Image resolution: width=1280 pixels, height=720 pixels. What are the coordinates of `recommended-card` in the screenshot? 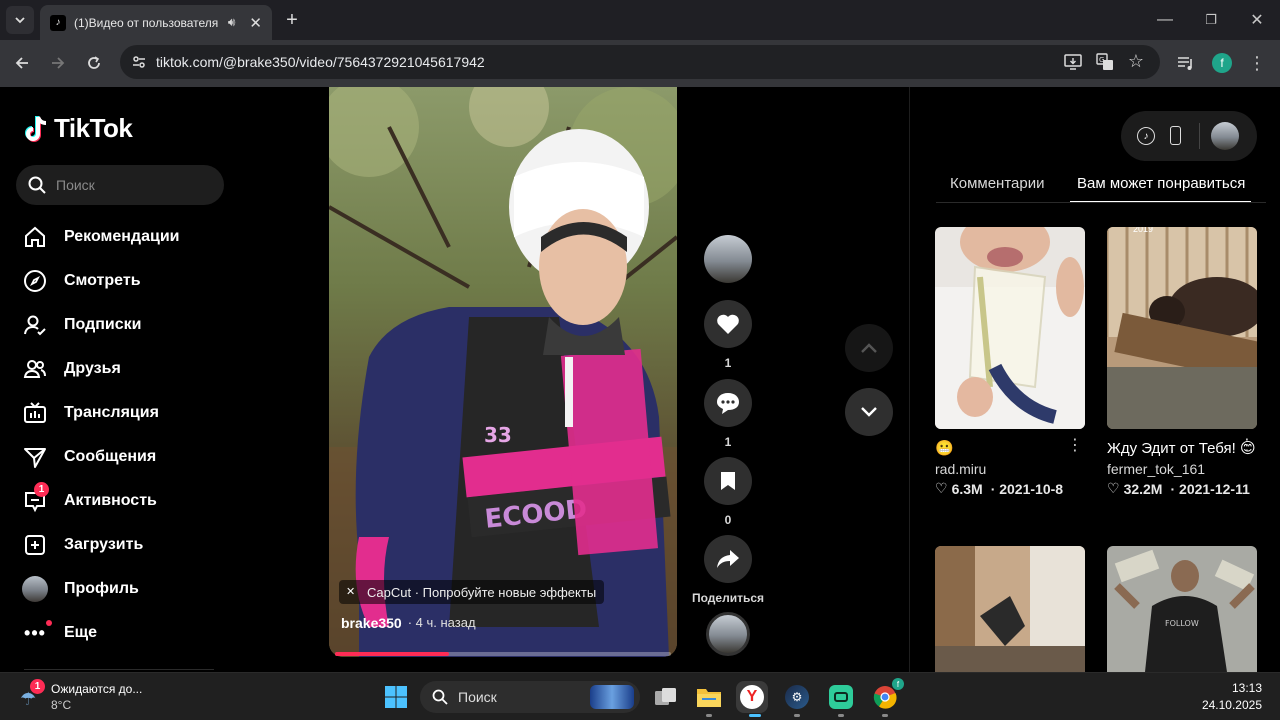 It's located at (1010, 609).